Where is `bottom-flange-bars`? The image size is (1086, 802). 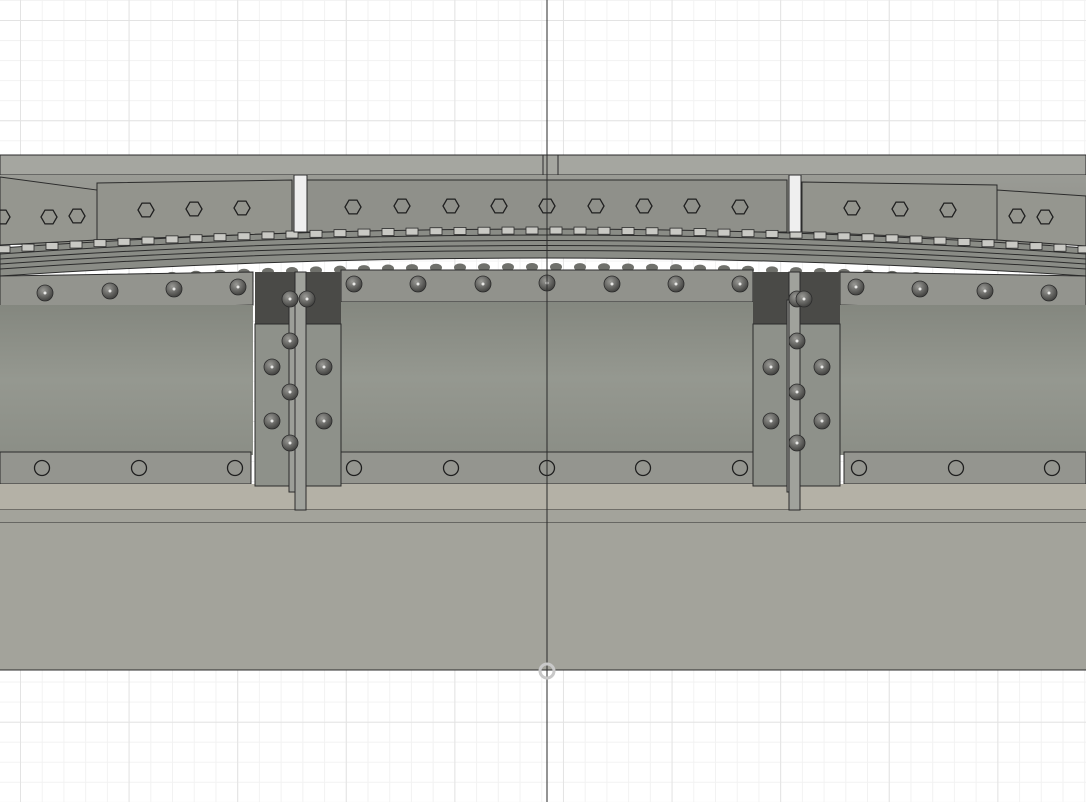 bottom-flange-bars is located at coordinates (543, 468).